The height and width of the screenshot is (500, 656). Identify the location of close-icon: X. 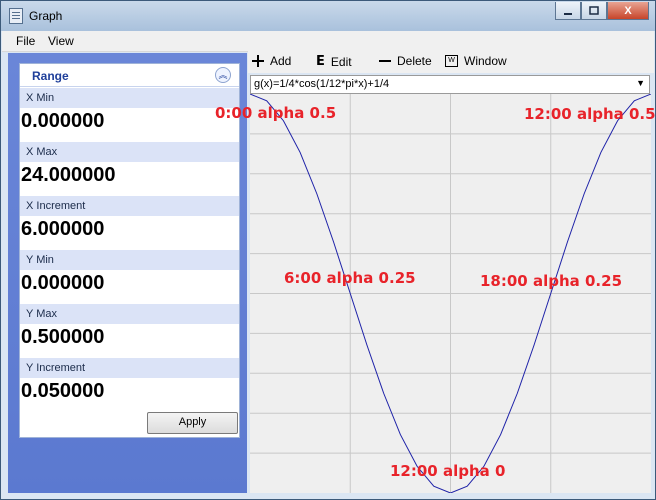
(628, 10).